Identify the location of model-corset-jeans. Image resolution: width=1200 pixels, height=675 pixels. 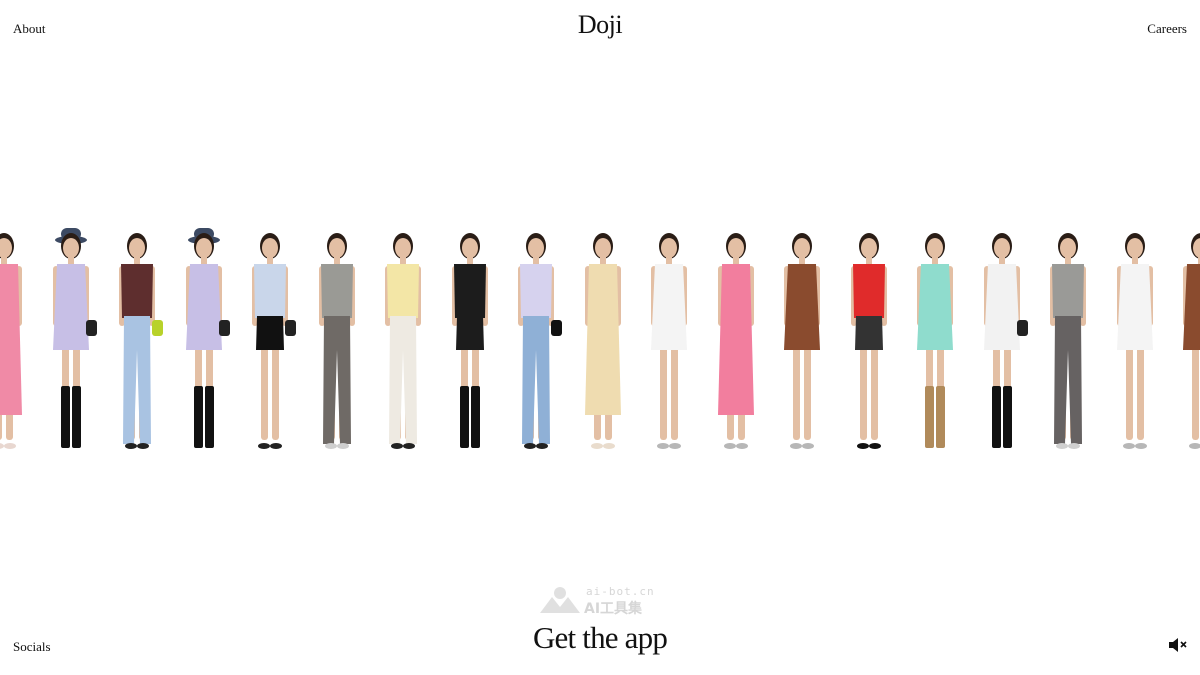
(137, 330).